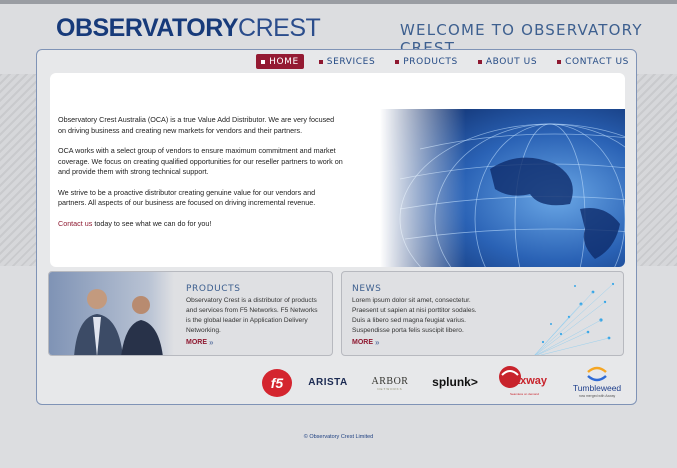 This screenshot has width=677, height=468. Describe the element at coordinates (597, 396) in the screenshot. I see `tumbleweed-logo-subtext: now merged with Axway` at that location.